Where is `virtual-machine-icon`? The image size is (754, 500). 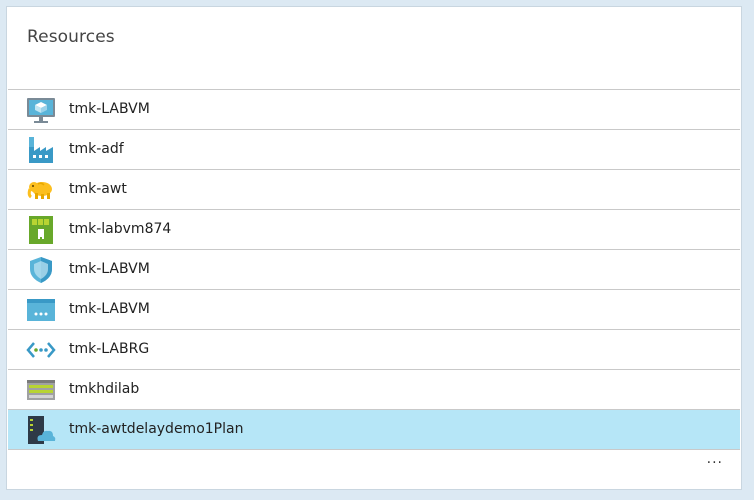
virtual-machine-icon is located at coordinates (41, 110).